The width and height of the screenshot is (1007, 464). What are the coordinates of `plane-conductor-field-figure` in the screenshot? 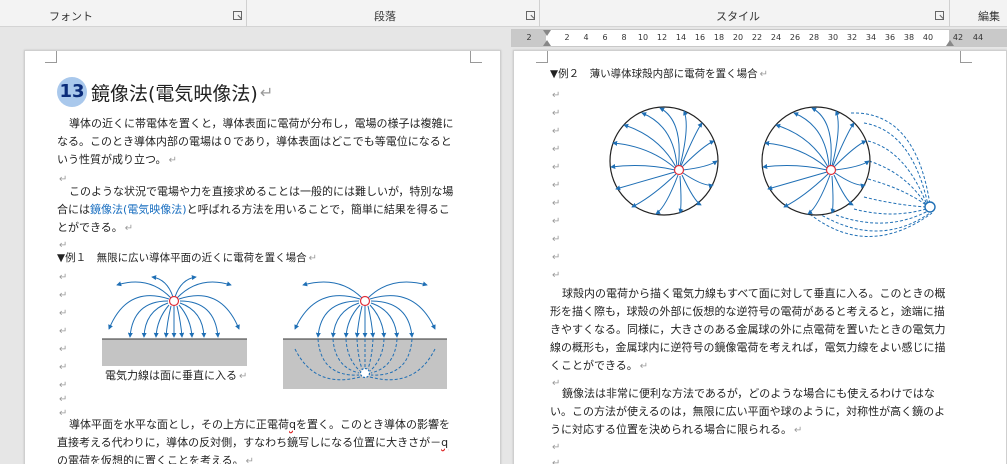 It's located at (174, 320).